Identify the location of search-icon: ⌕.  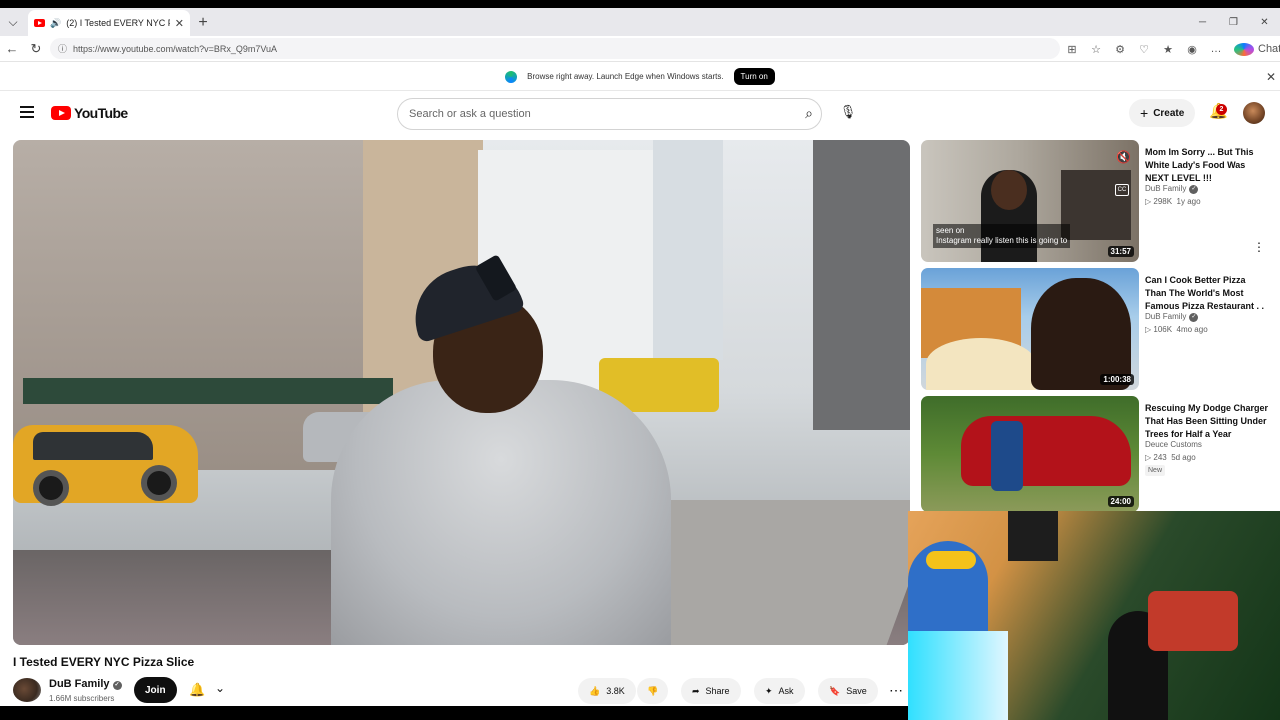
(809, 113).